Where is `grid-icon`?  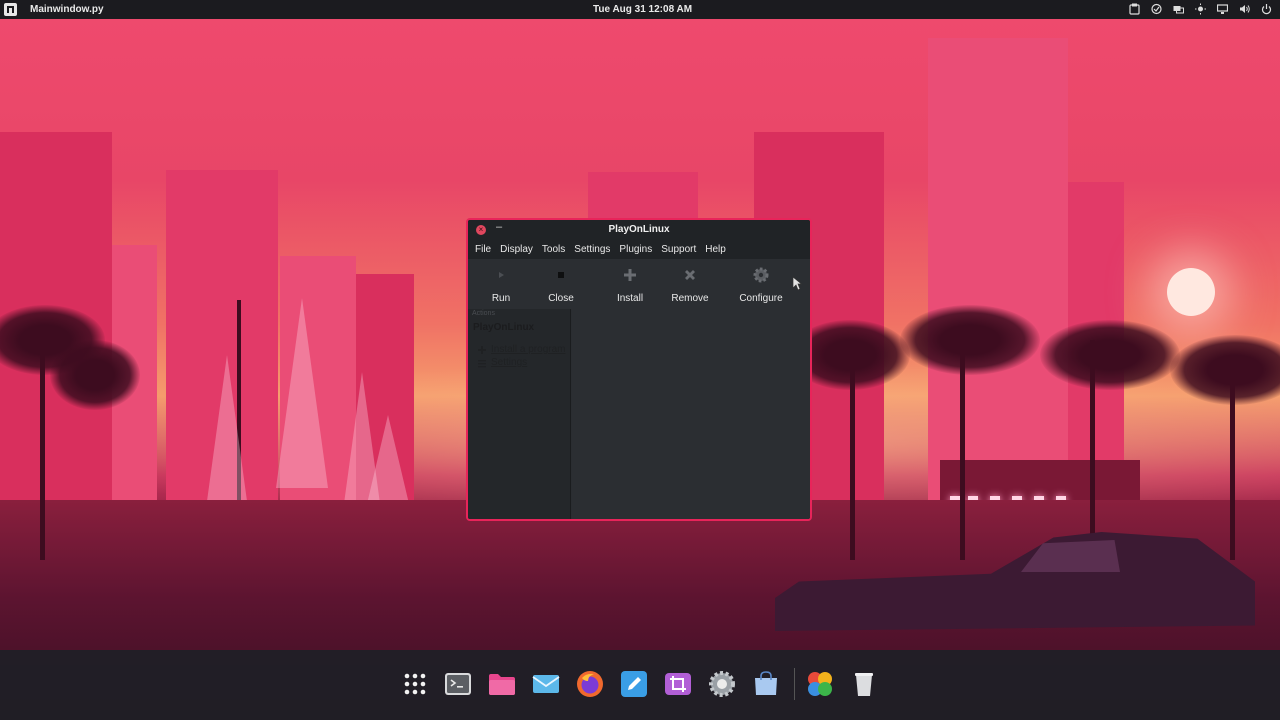 grid-icon is located at coordinates (415, 684).